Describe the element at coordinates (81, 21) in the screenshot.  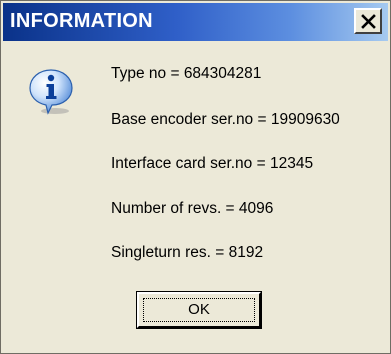
I see `dialog-title: INFORMATION` at that location.